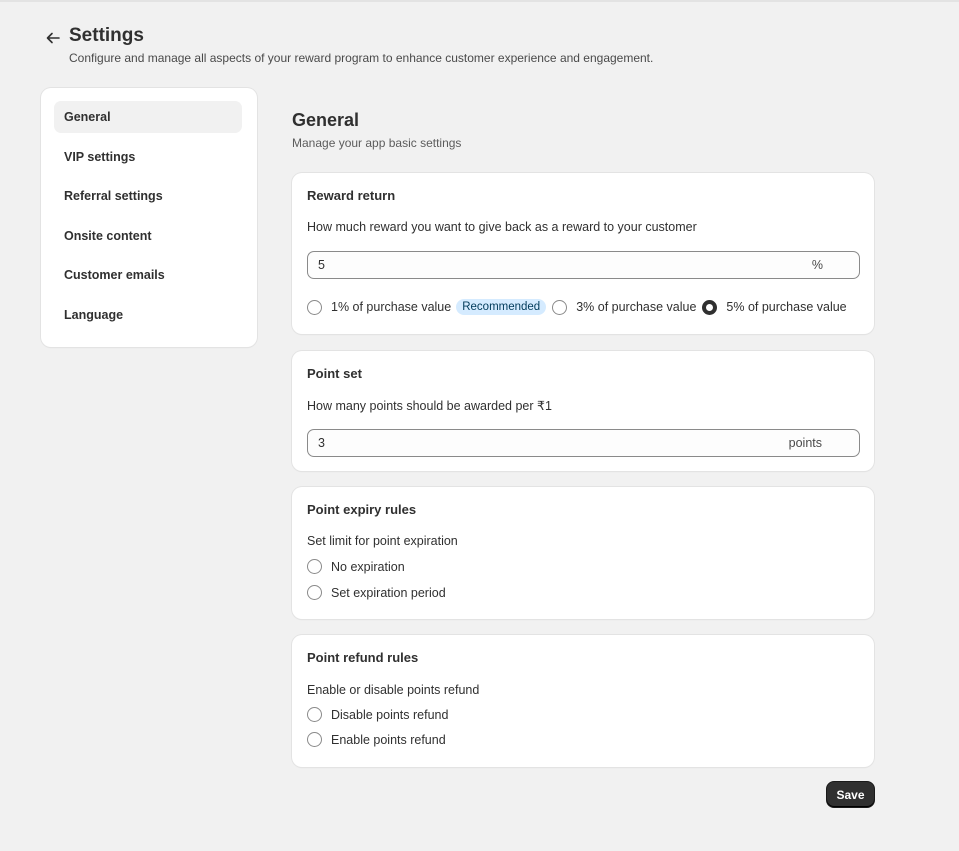 The width and height of the screenshot is (959, 851). Describe the element at coordinates (382, 541) in the screenshot. I see `card-description: Set limit for point expiration` at that location.